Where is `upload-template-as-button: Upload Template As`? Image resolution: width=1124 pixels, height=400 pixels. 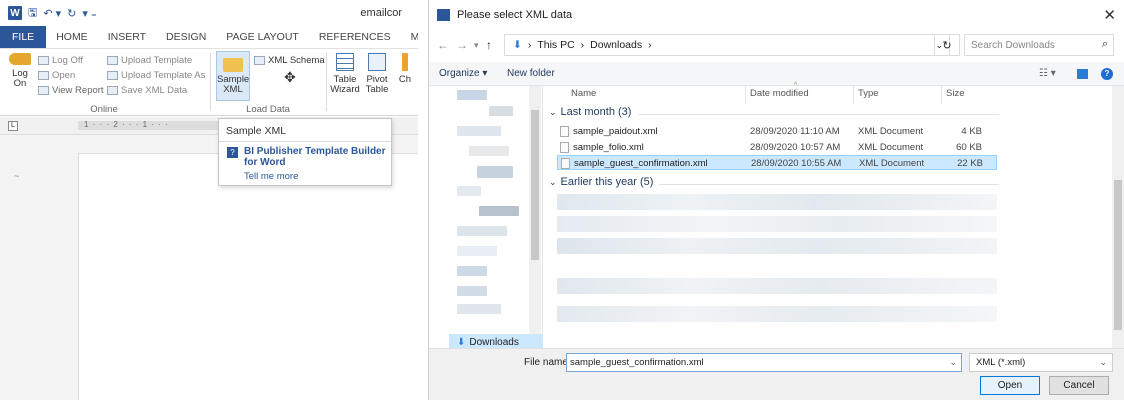 upload-template-as-button: Upload Template As is located at coordinates (156, 75).